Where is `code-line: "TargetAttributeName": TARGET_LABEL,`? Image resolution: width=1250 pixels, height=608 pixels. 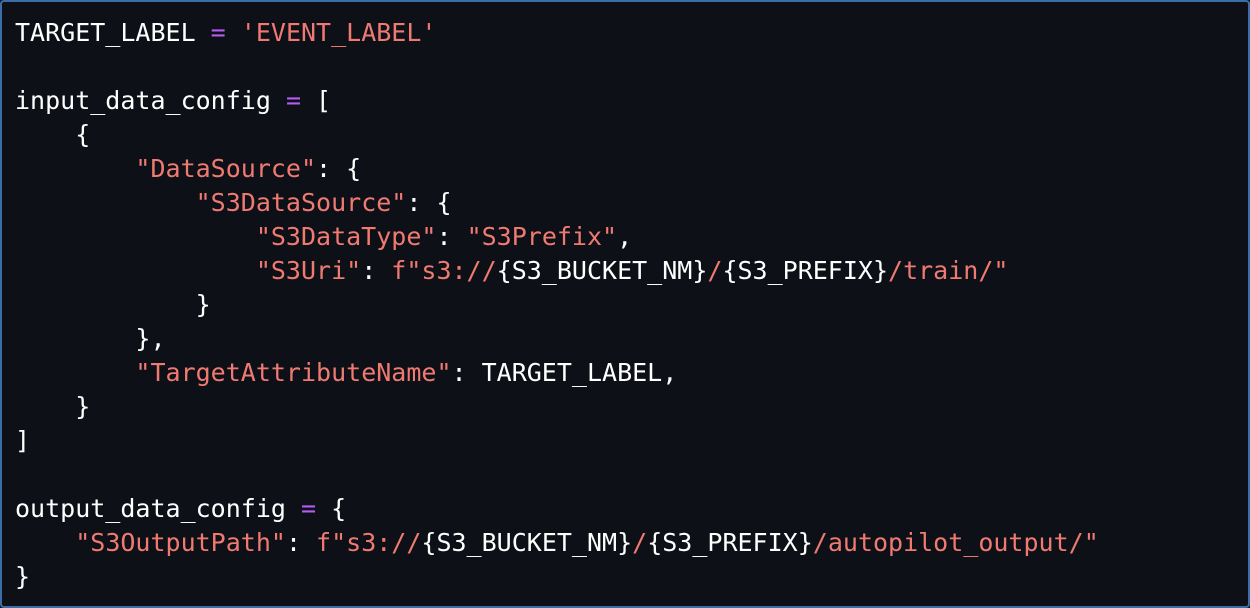
code-line: "TargetAttributeName": TARGET_LABEL, is located at coordinates (557, 373).